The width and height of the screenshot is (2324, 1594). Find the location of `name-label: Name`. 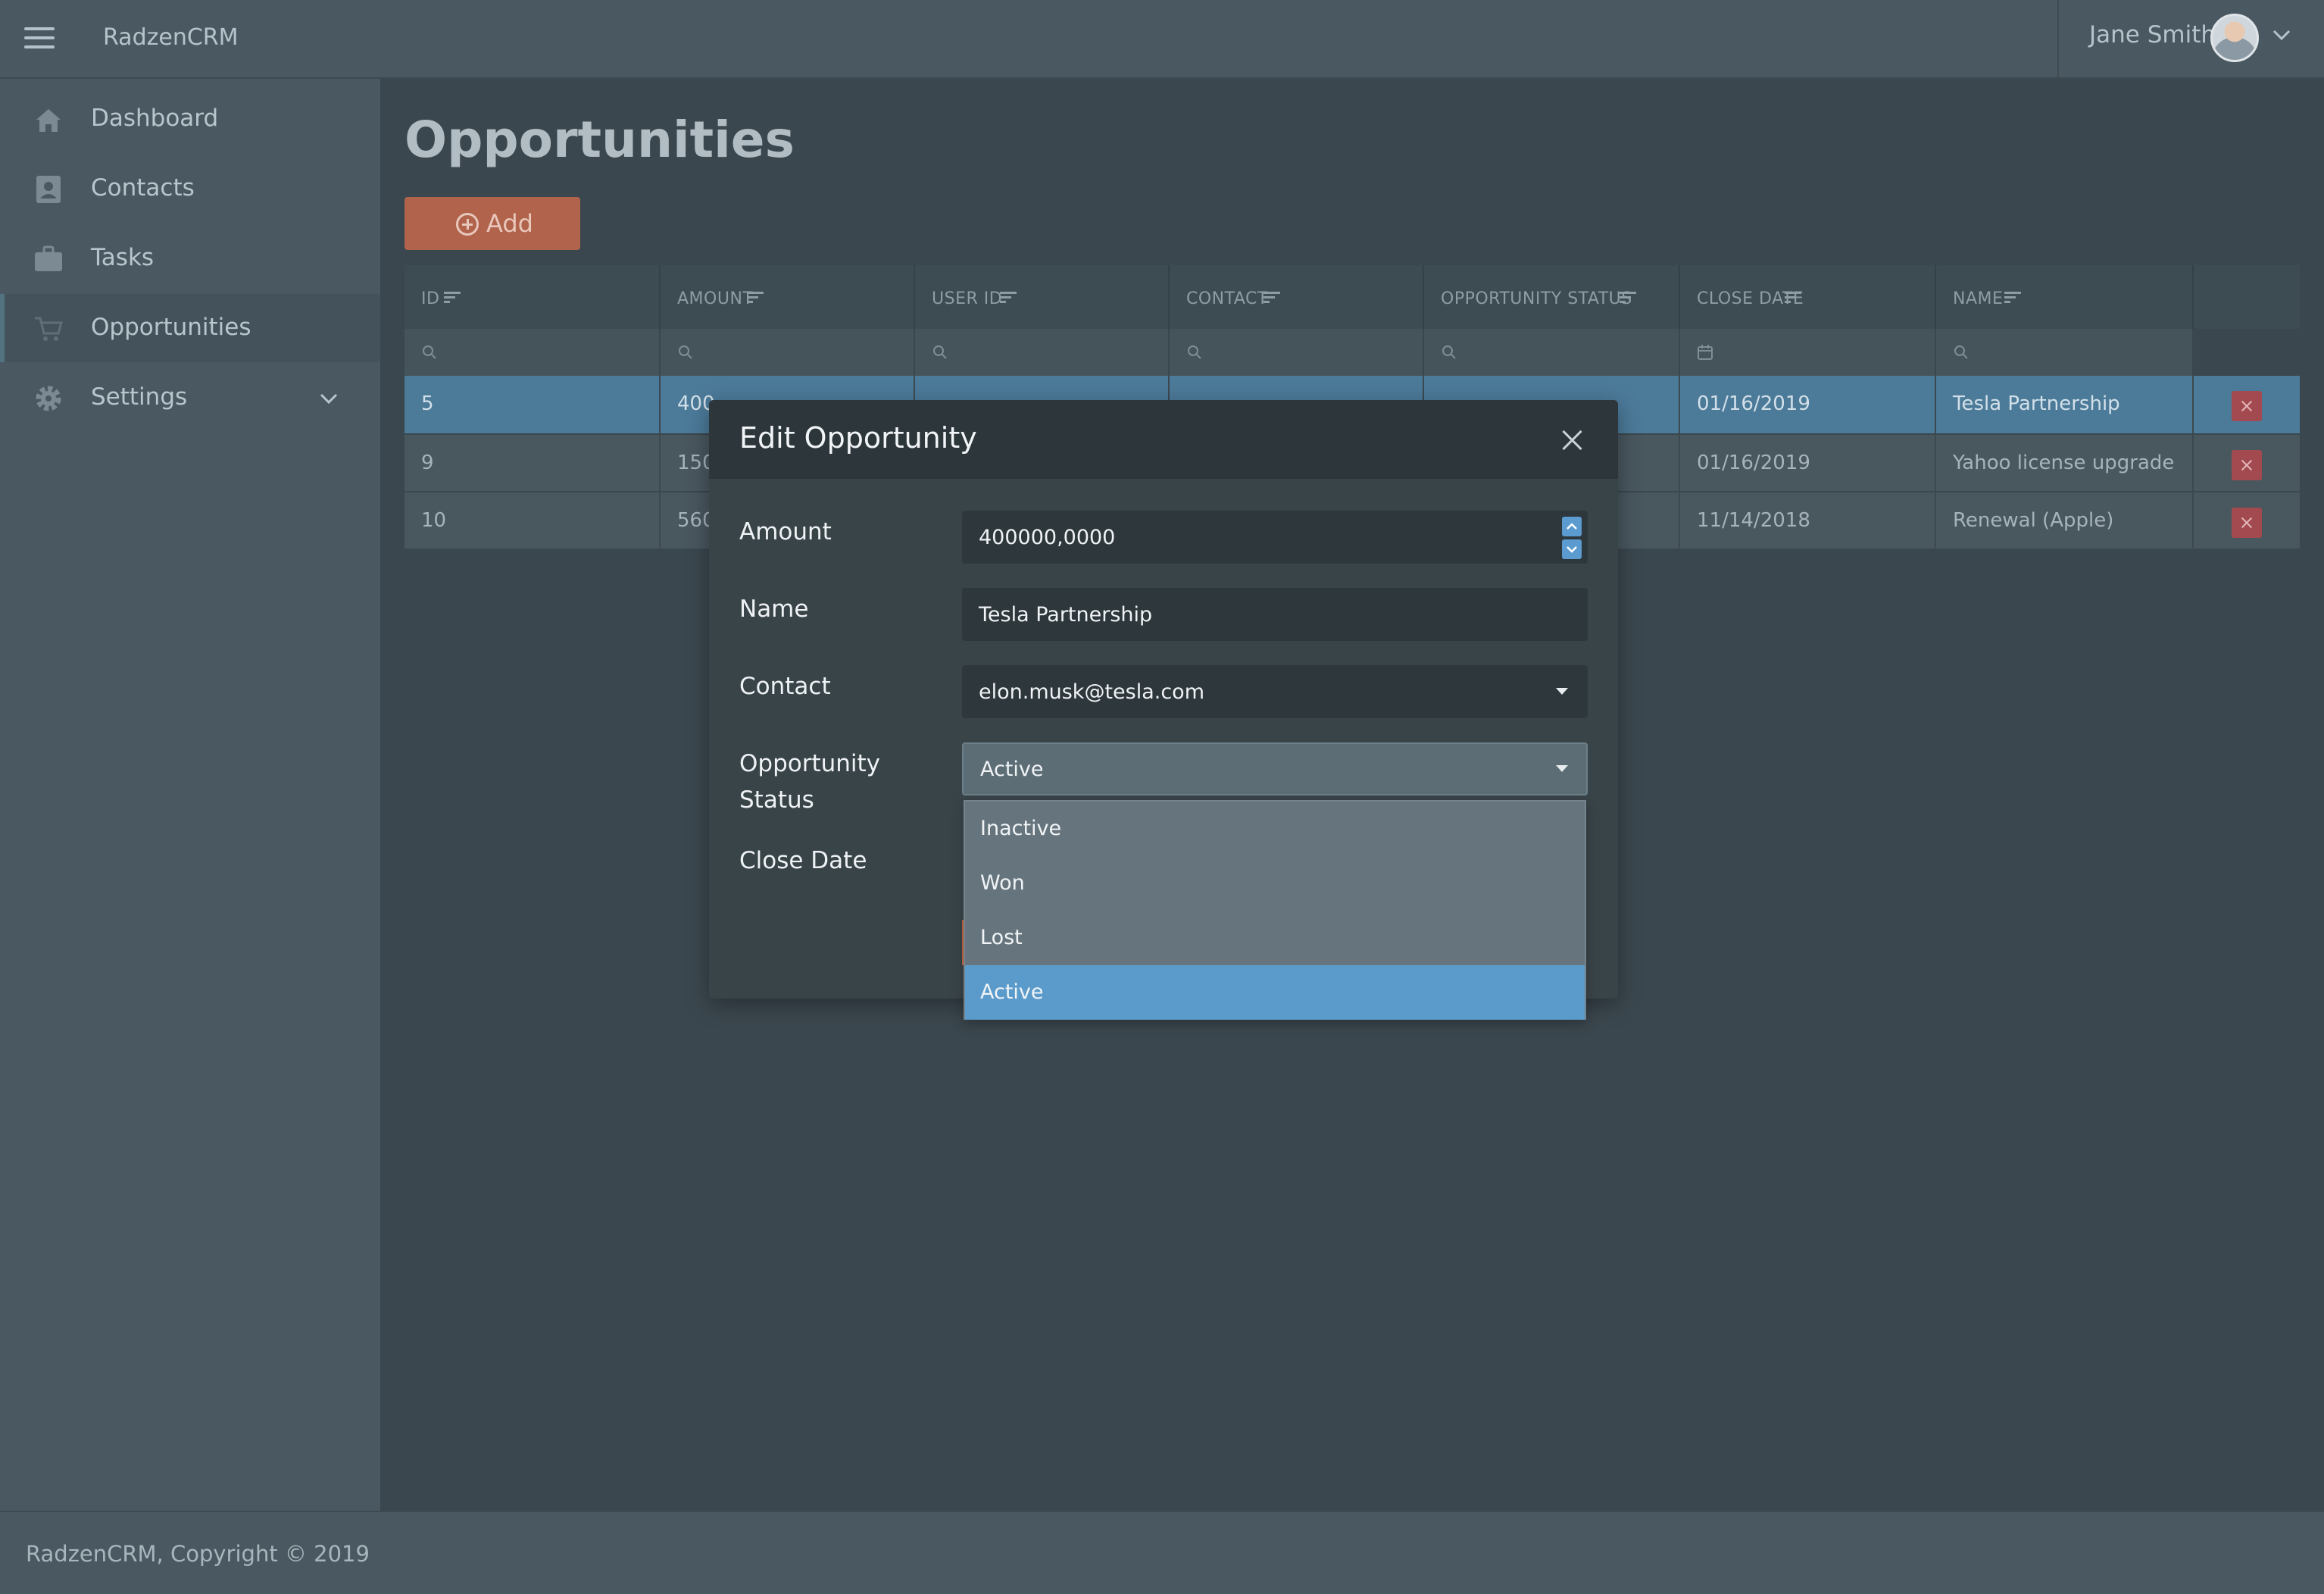

name-label: Name is located at coordinates (774, 609).